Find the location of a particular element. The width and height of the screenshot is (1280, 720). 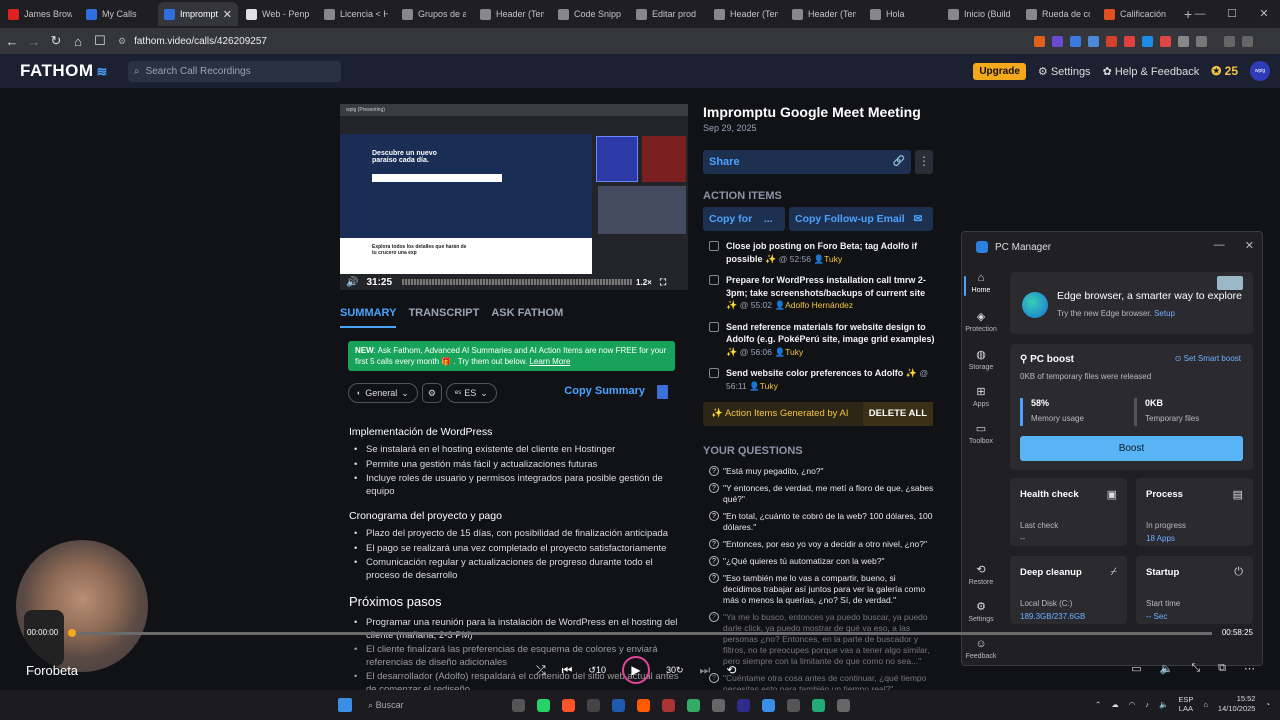

browser-tab: Editar prod is located at coordinates (668, 14).